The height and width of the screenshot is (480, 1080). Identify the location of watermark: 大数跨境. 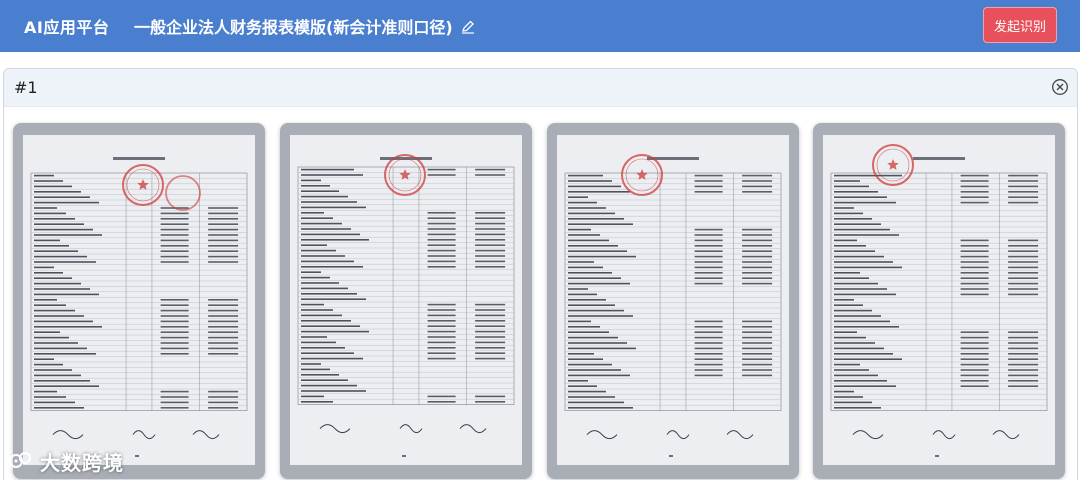
(66, 461).